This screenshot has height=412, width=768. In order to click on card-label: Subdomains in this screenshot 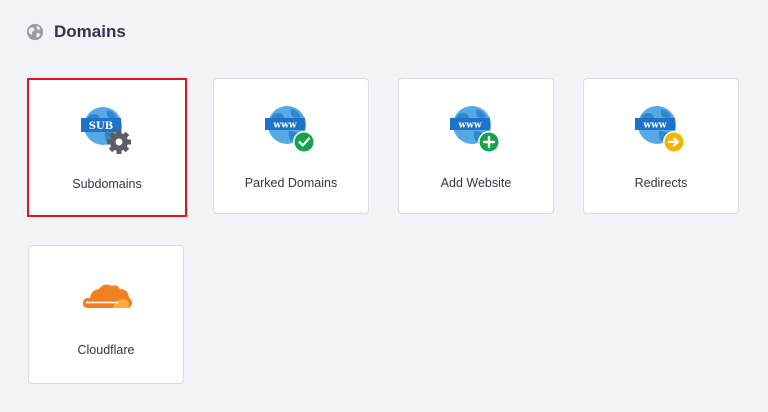, I will do `click(107, 184)`.